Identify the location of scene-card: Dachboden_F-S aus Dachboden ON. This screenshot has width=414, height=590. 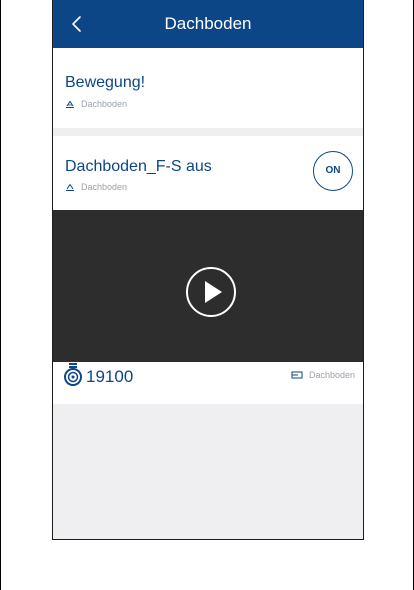
(208, 173).